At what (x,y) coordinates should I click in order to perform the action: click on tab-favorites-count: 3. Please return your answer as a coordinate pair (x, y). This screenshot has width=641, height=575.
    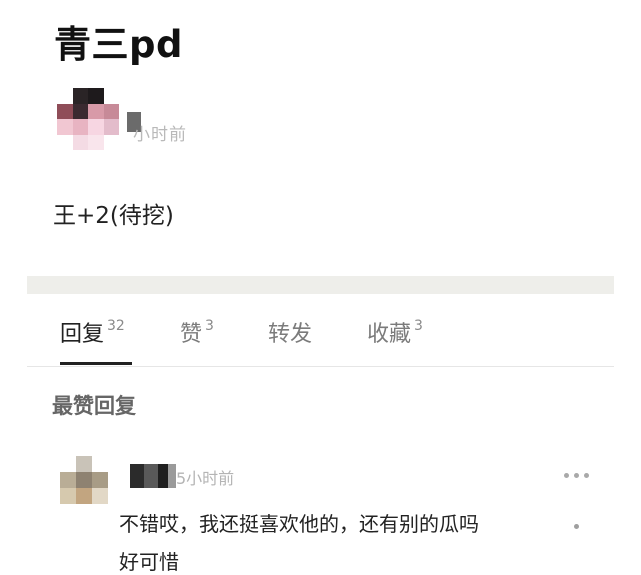
    Looking at the image, I should click on (418, 325).